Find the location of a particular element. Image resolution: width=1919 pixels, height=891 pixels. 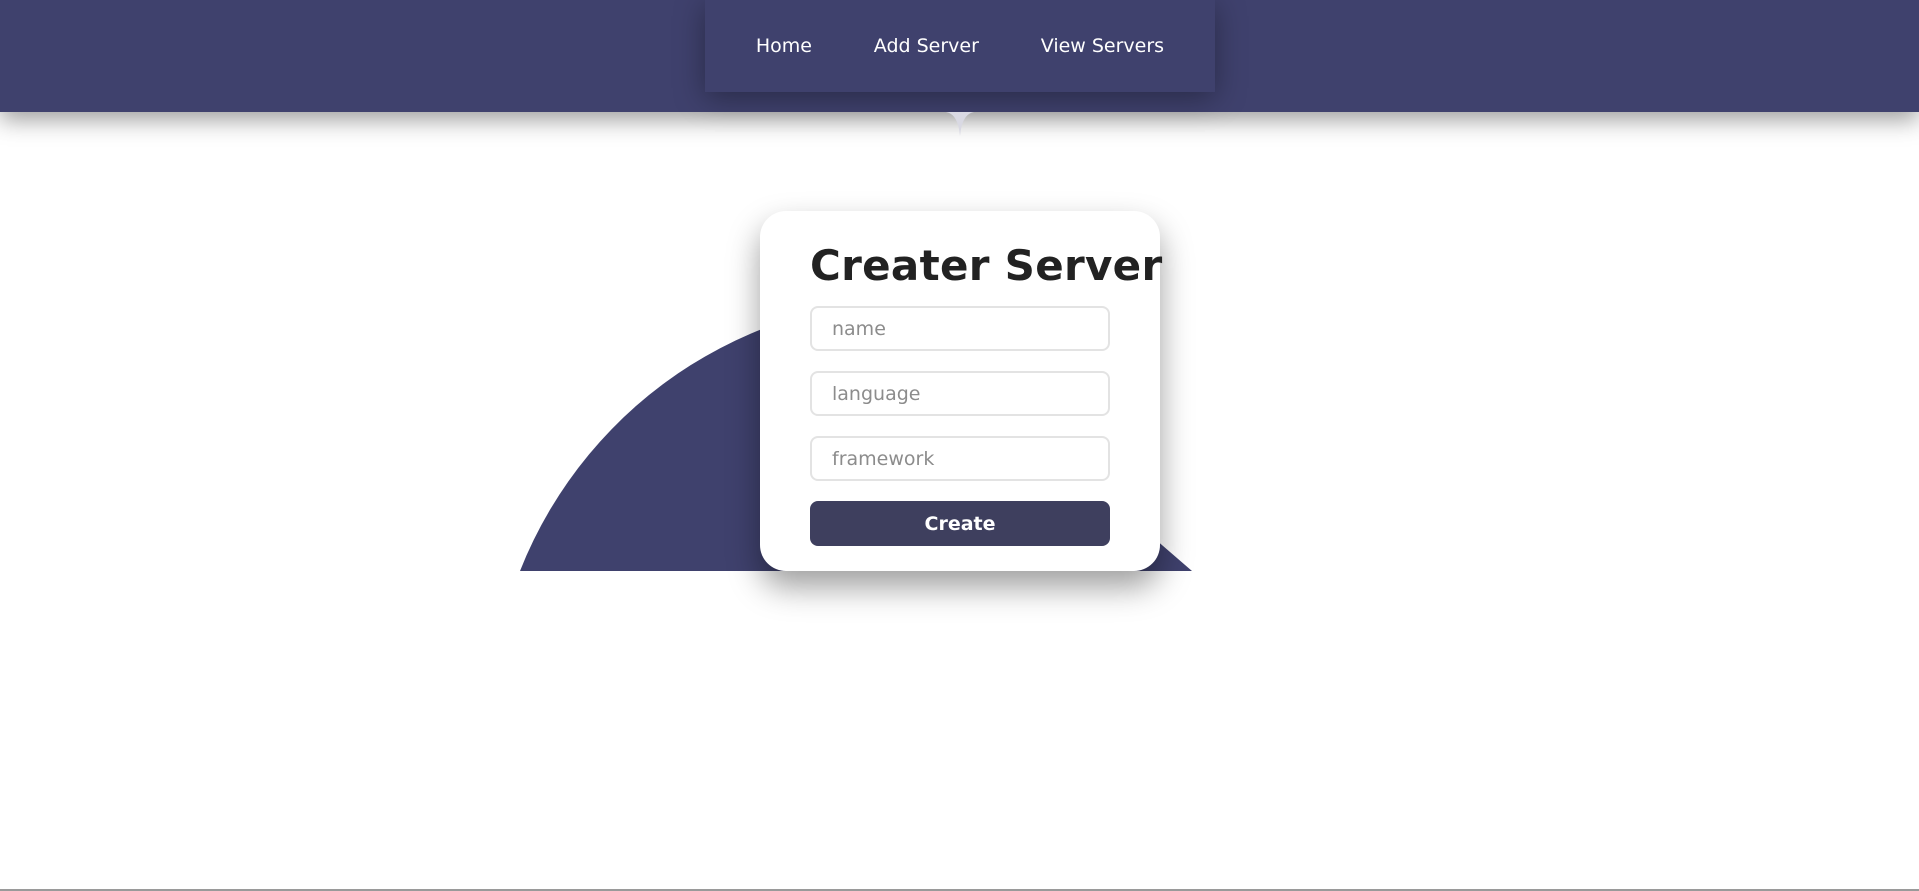

language-input is located at coordinates (960, 393).